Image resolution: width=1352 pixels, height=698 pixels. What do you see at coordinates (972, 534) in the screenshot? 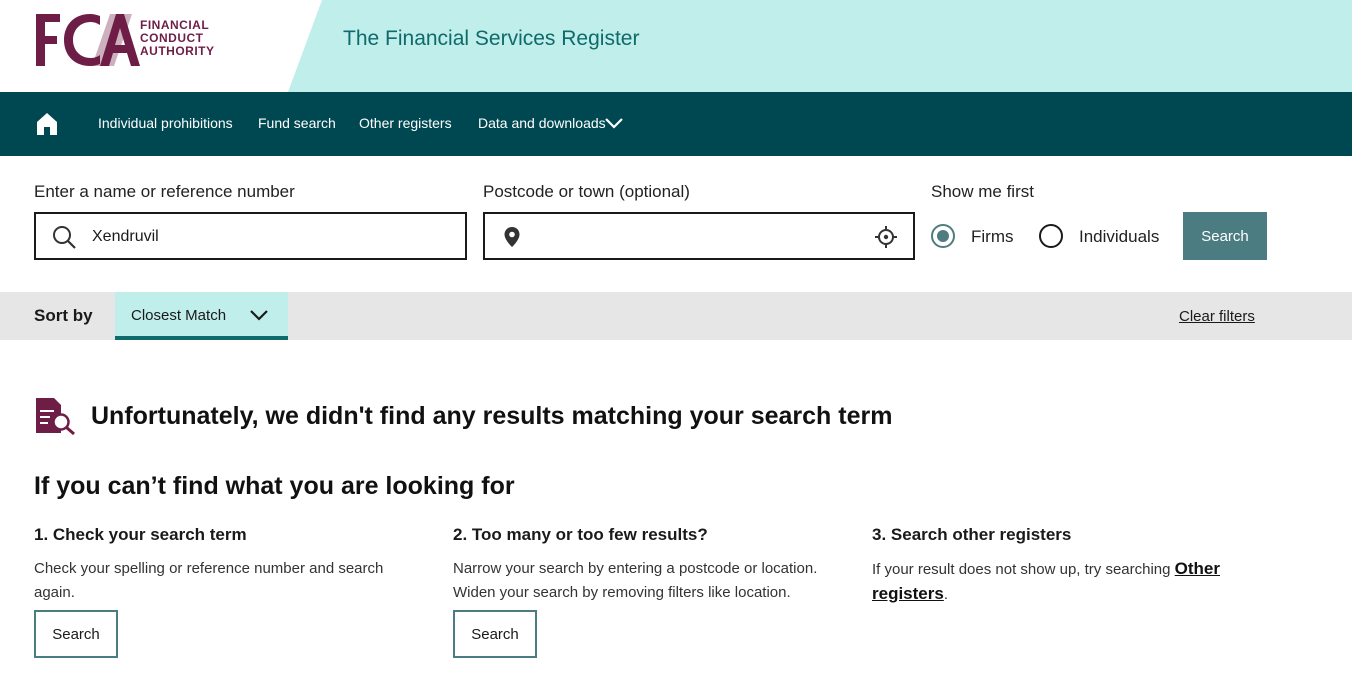
I see `help-col-3-title: 3. Search other registers` at bounding box center [972, 534].